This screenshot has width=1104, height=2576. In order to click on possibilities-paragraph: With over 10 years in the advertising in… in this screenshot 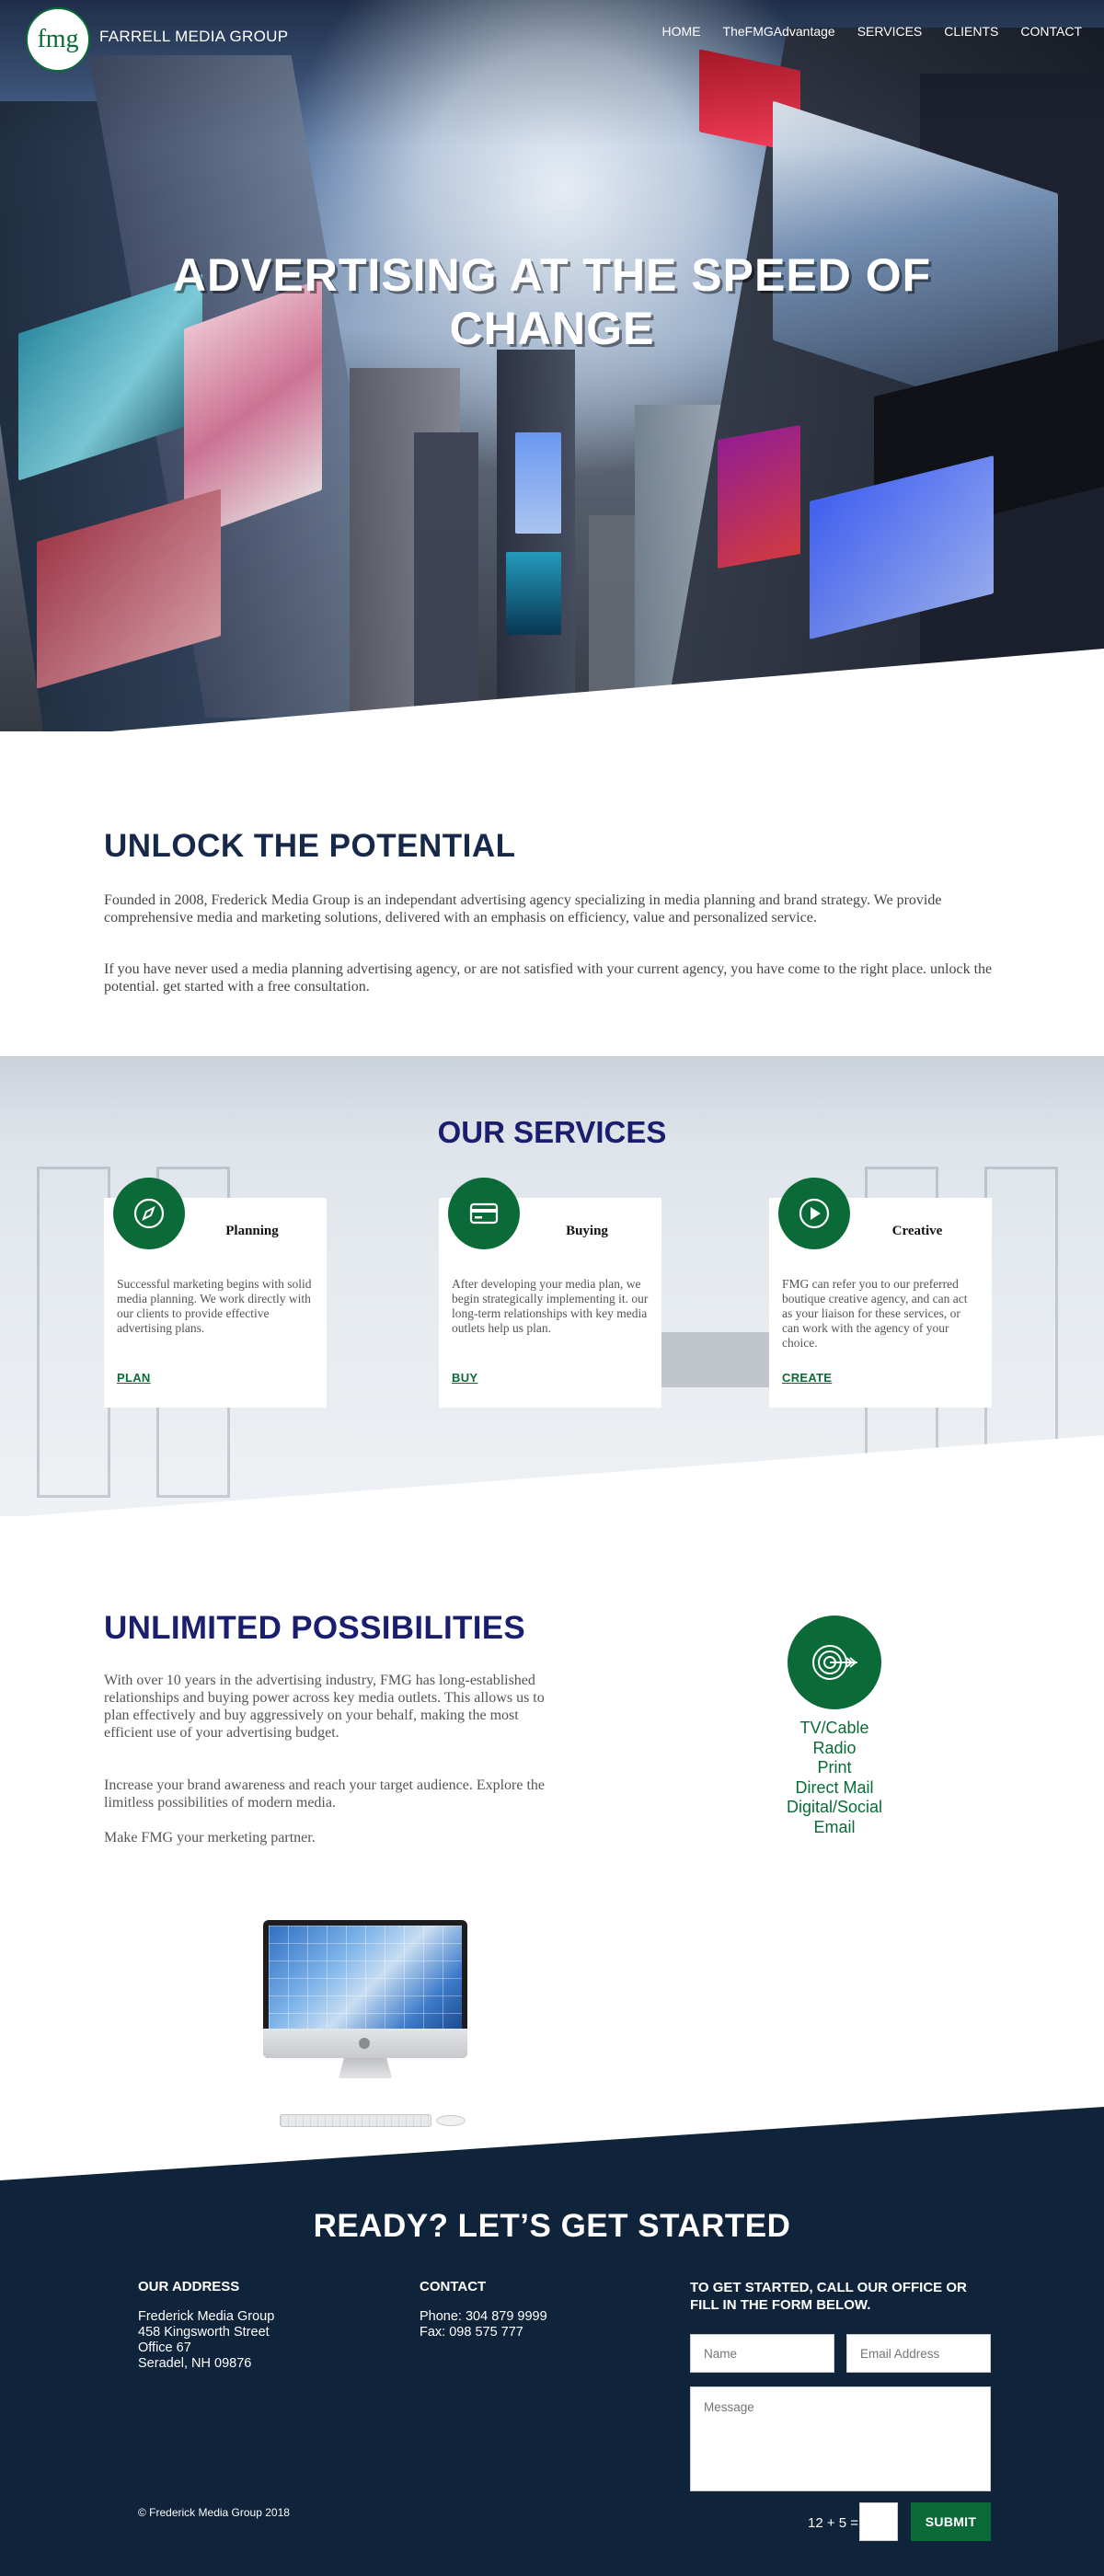, I will do `click(324, 1707)`.